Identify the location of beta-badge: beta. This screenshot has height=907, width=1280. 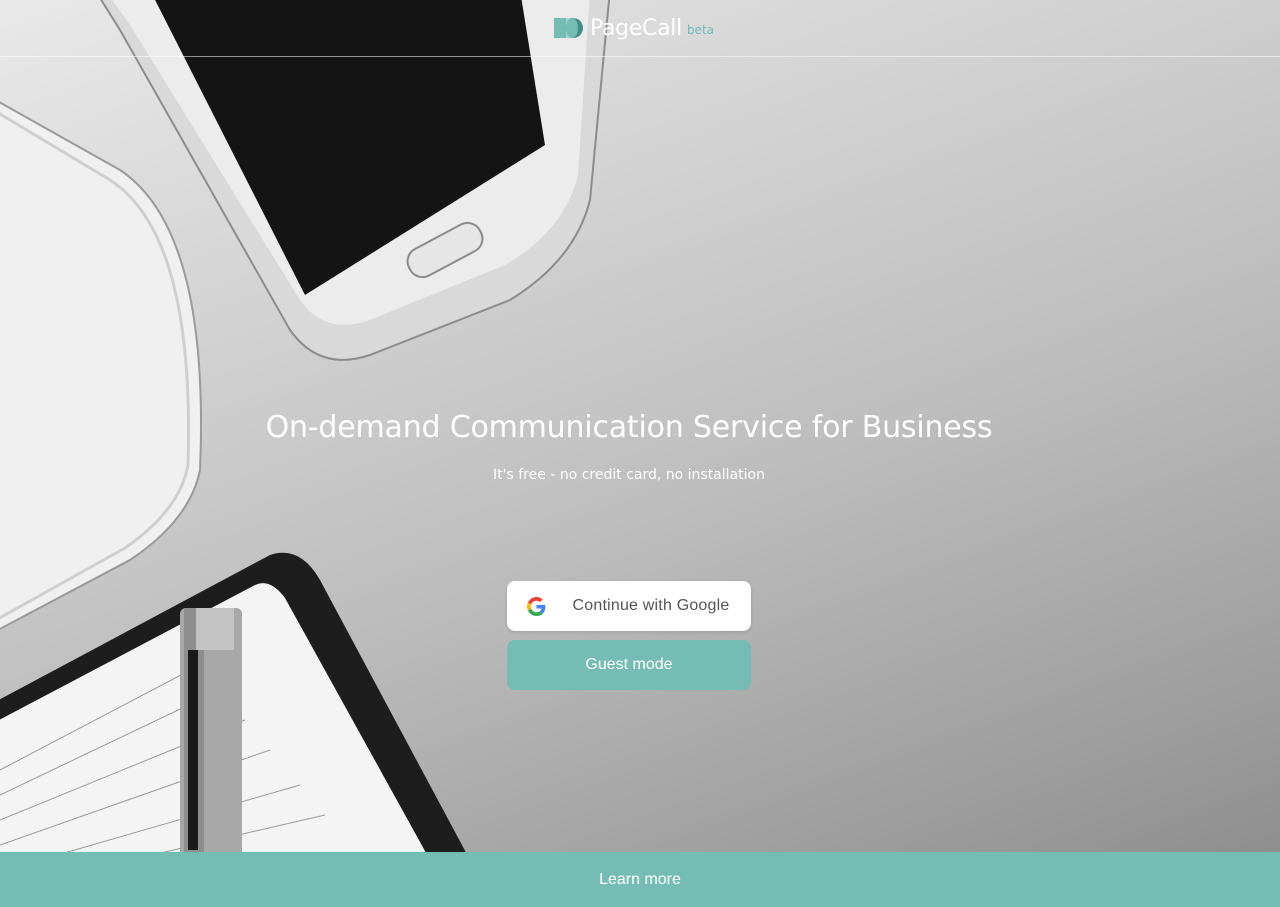
(700, 29).